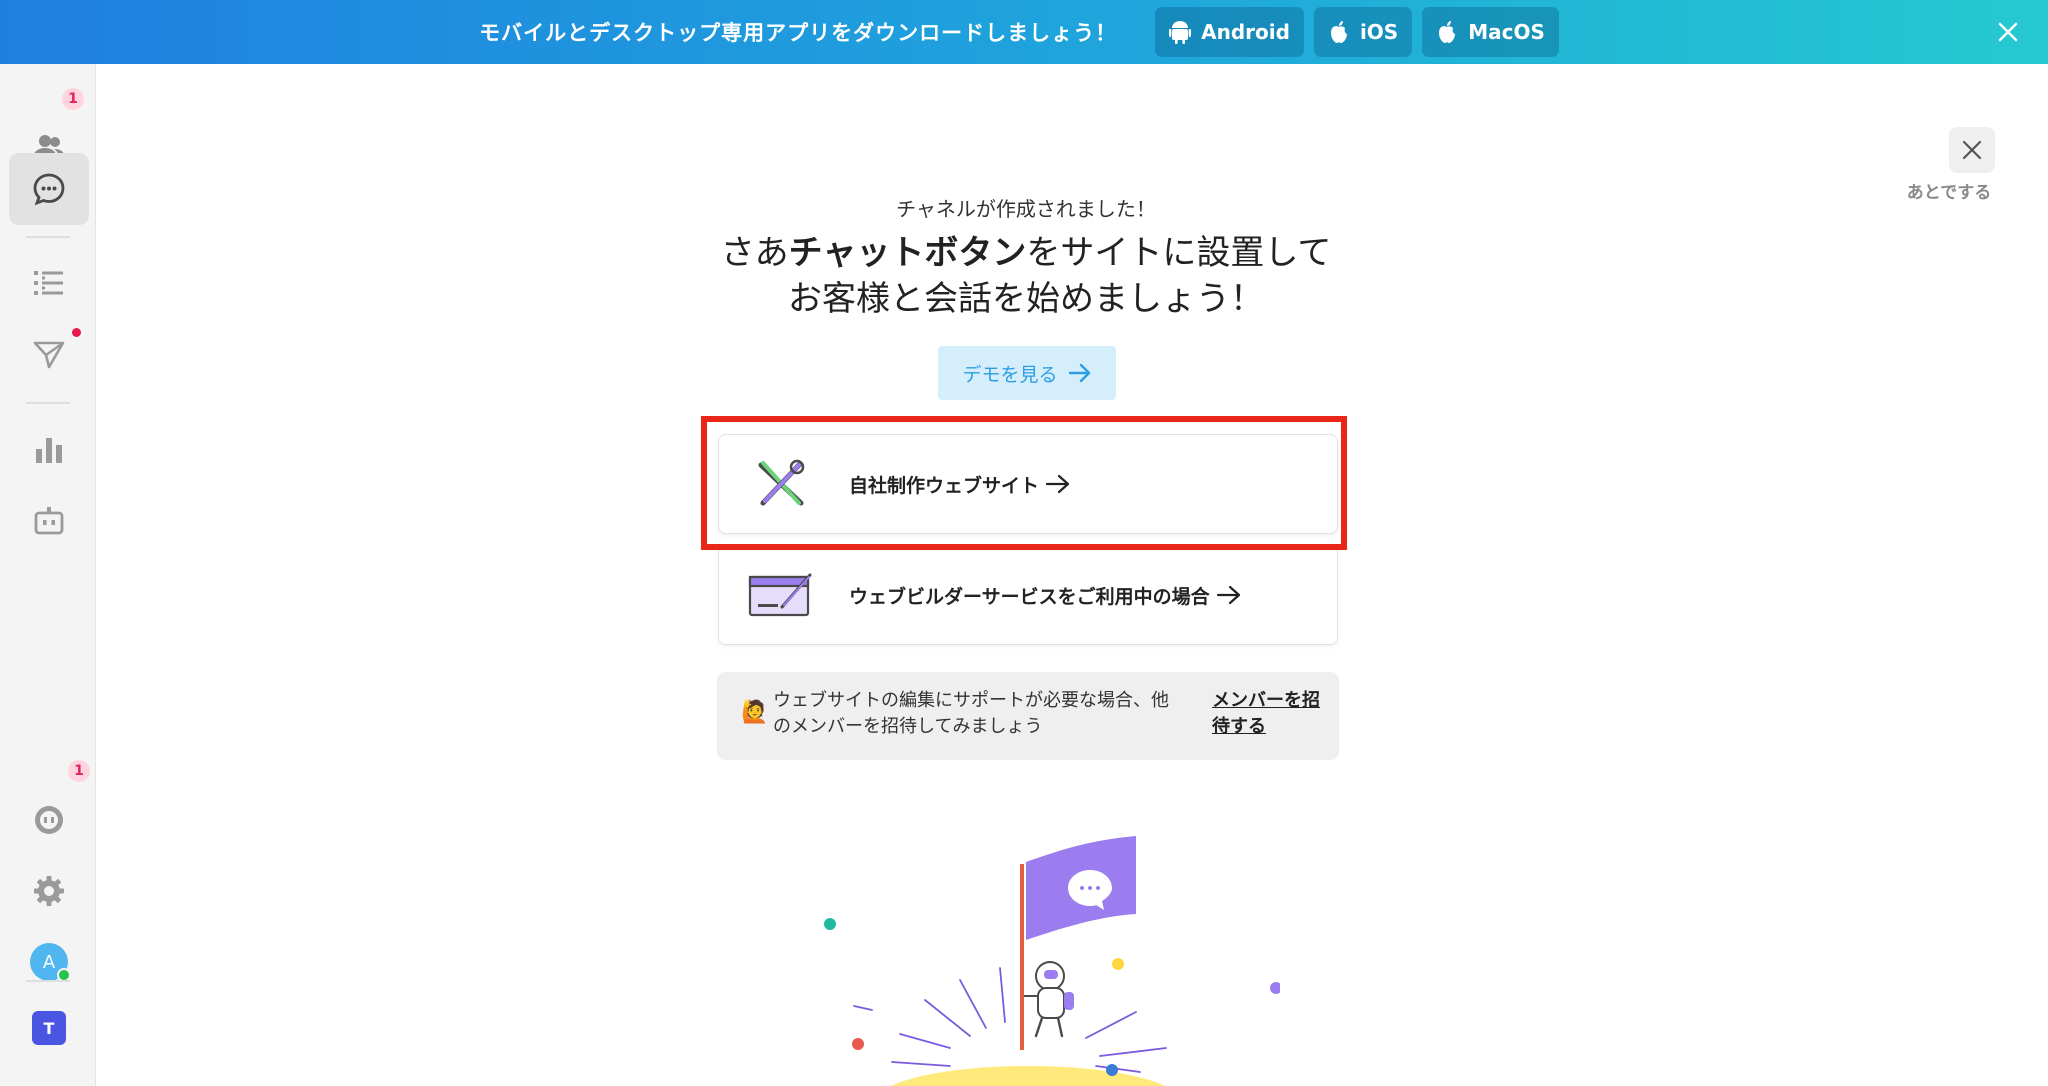 This screenshot has height=1086, width=2048. I want to click on sidebar-item-stats, so click(49, 450).